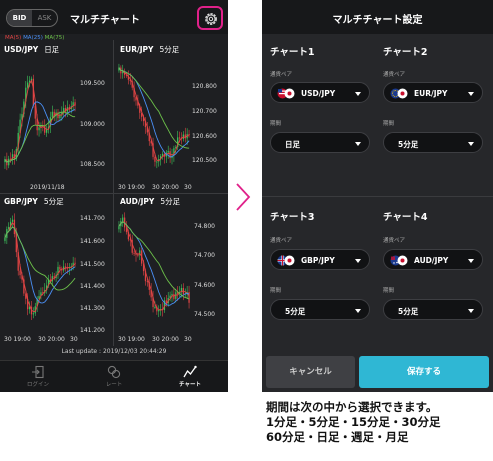 The width and height of the screenshot is (493, 461). I want to click on pair-value: AUD/JPY, so click(431, 260).